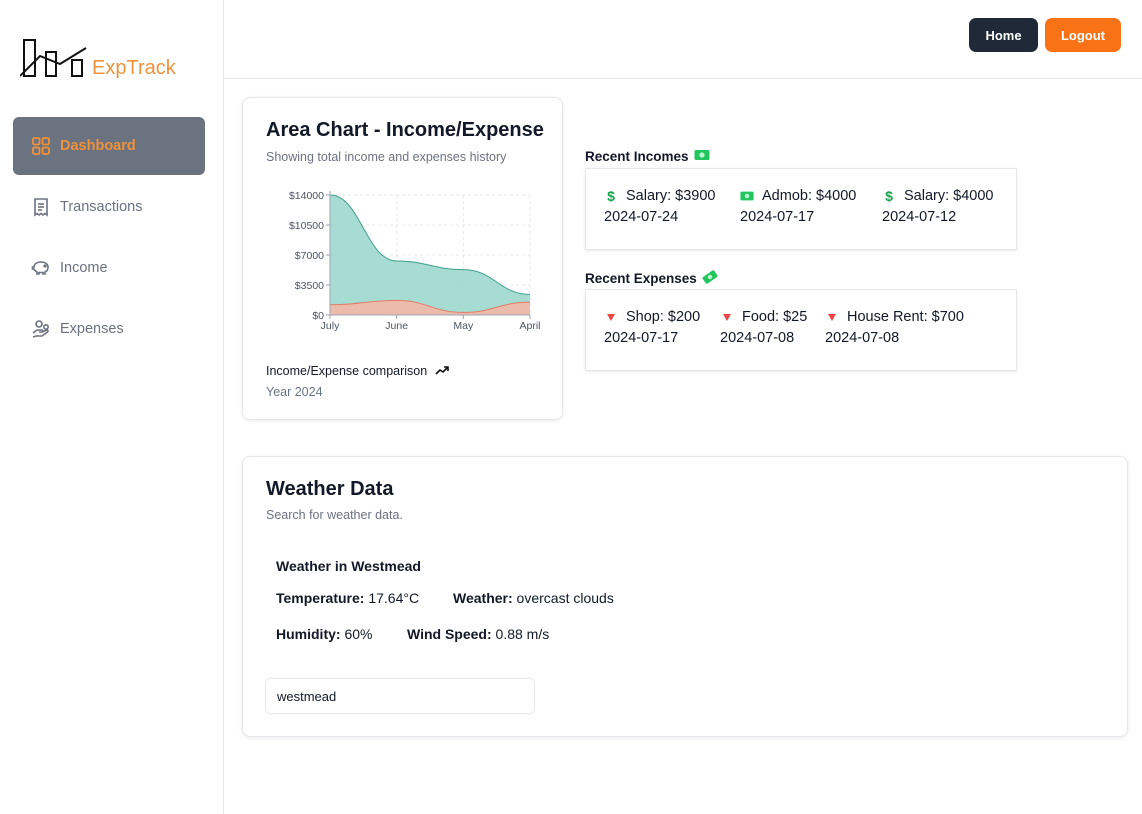  What do you see at coordinates (396, 326) in the screenshot?
I see `x-tick-label: June` at bounding box center [396, 326].